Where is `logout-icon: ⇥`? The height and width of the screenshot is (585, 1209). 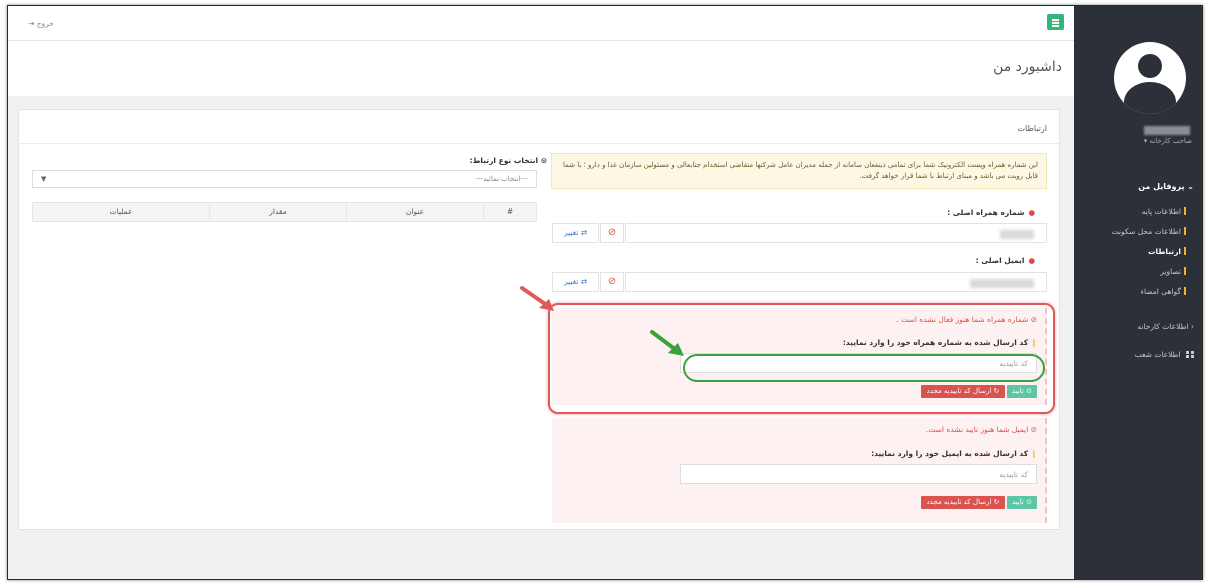 logout-icon: ⇥ is located at coordinates (31, 23).